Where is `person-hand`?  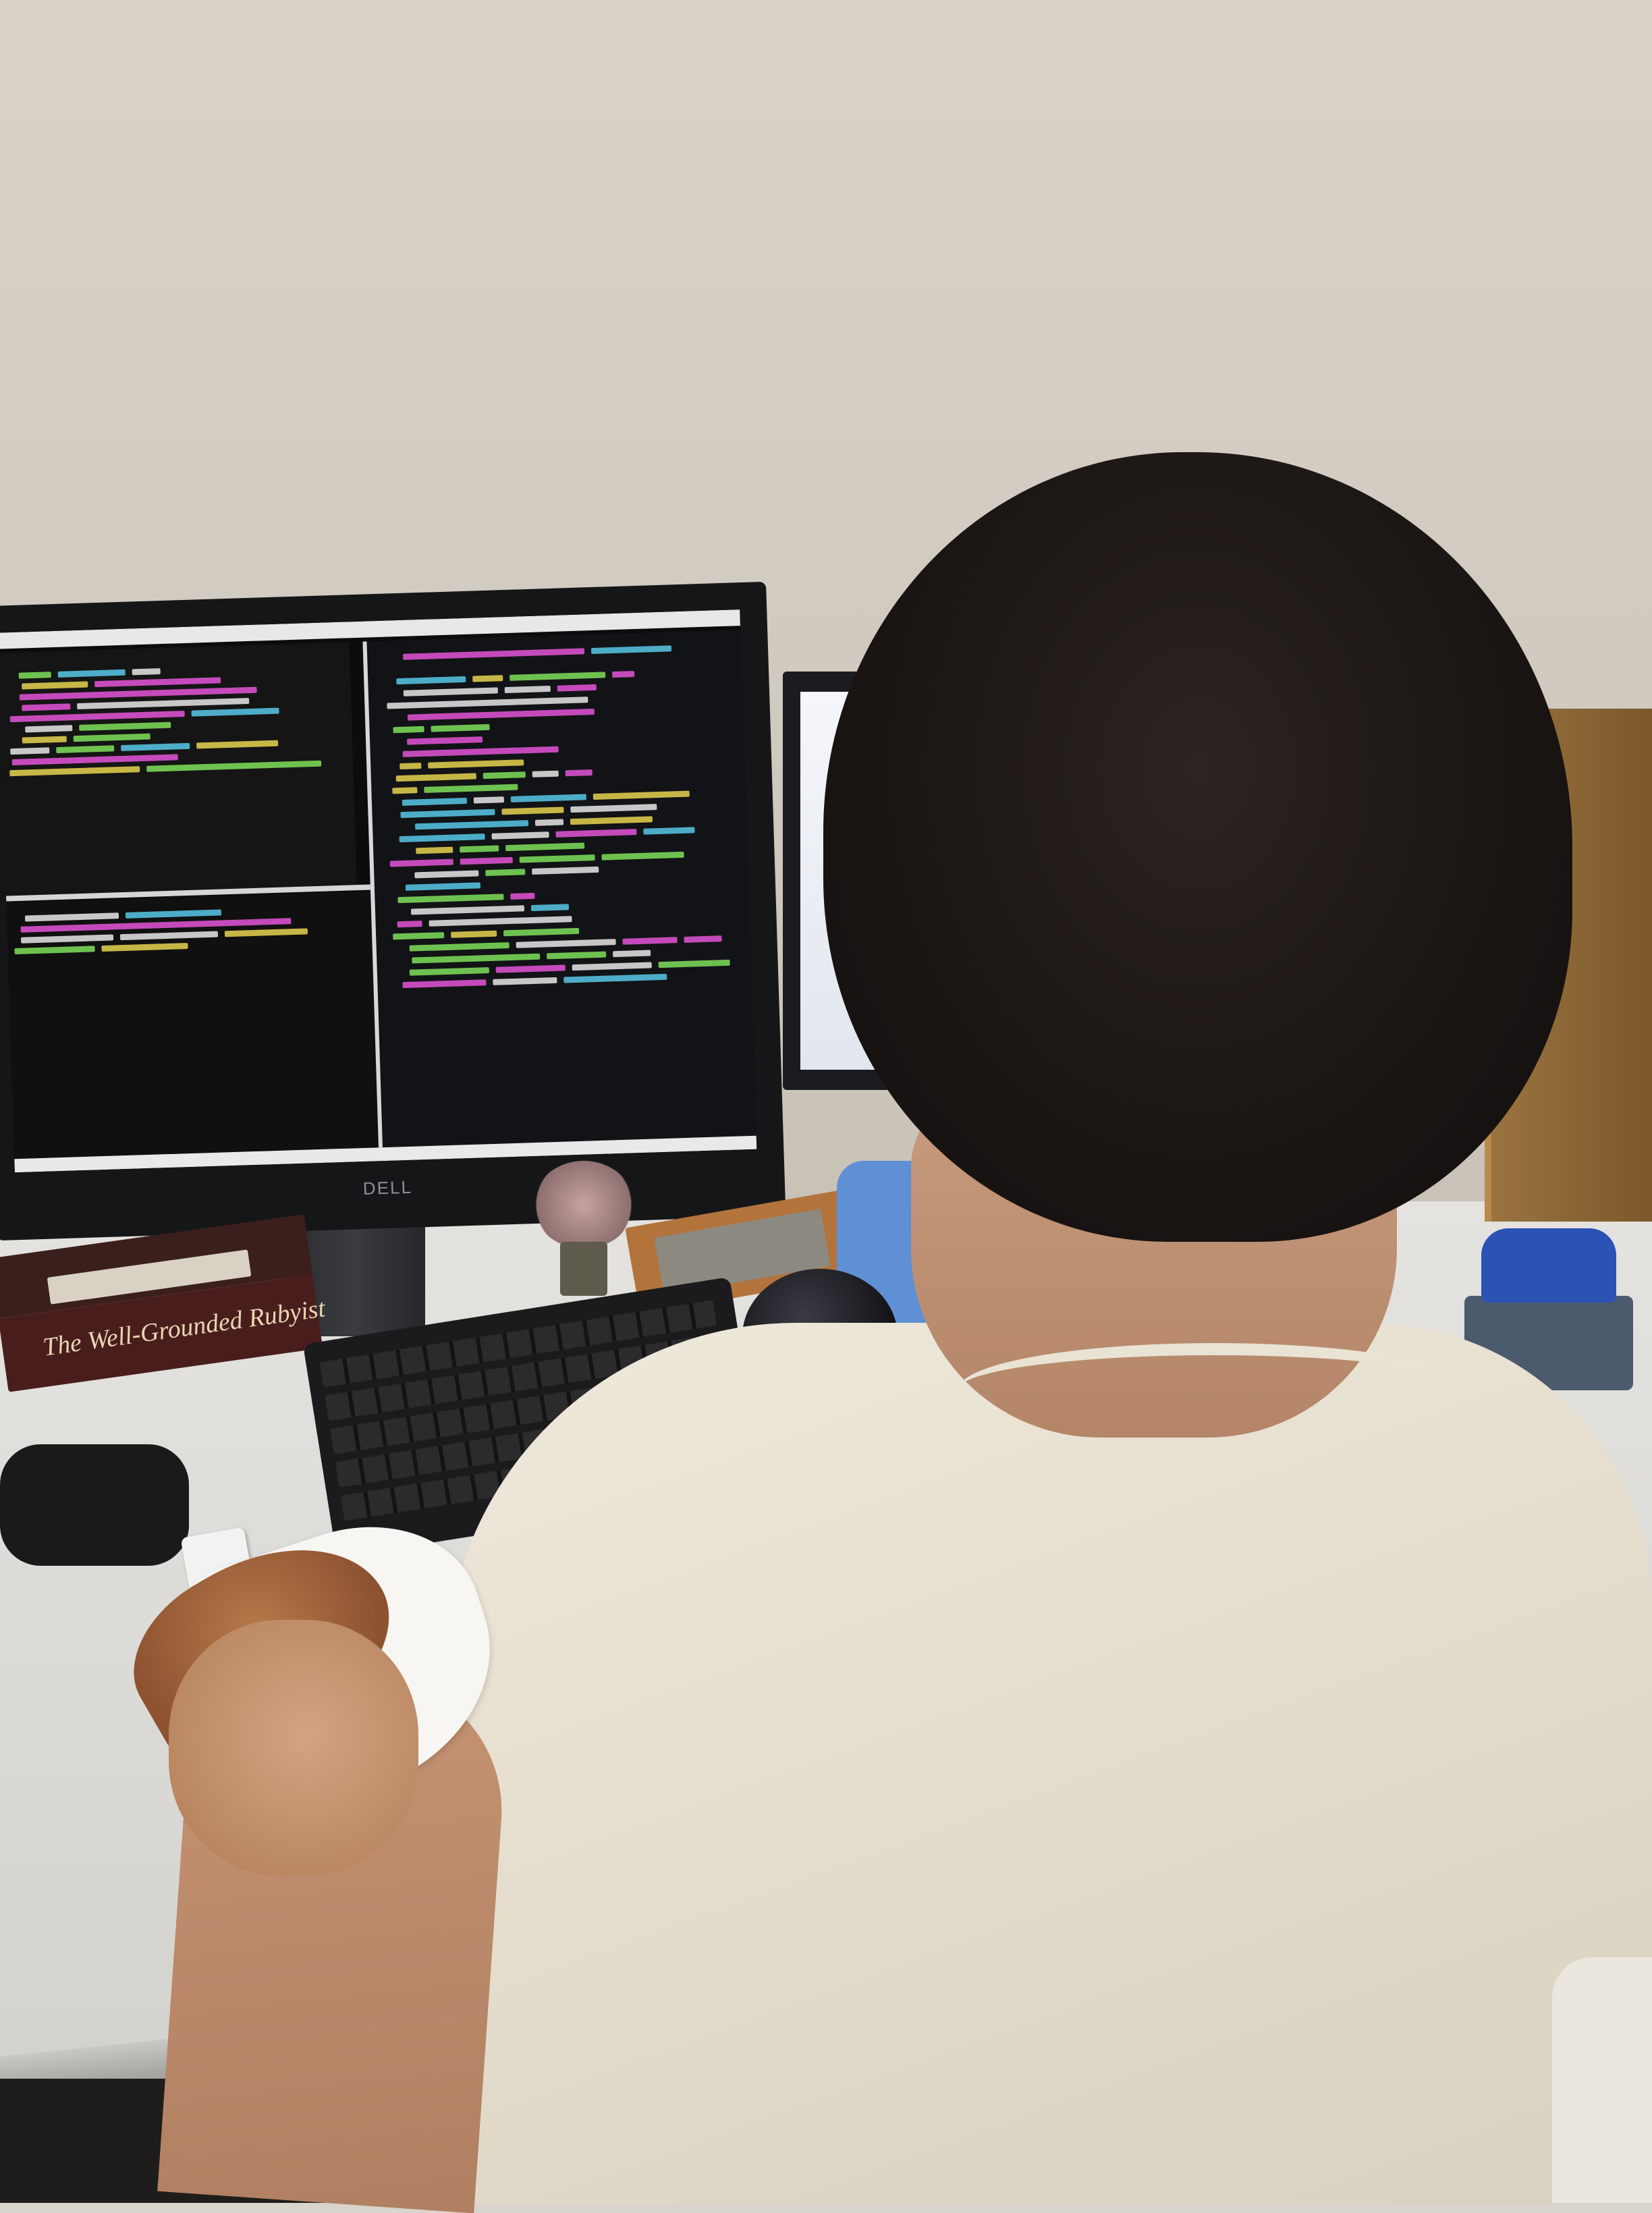
person-hand is located at coordinates (293, 1748).